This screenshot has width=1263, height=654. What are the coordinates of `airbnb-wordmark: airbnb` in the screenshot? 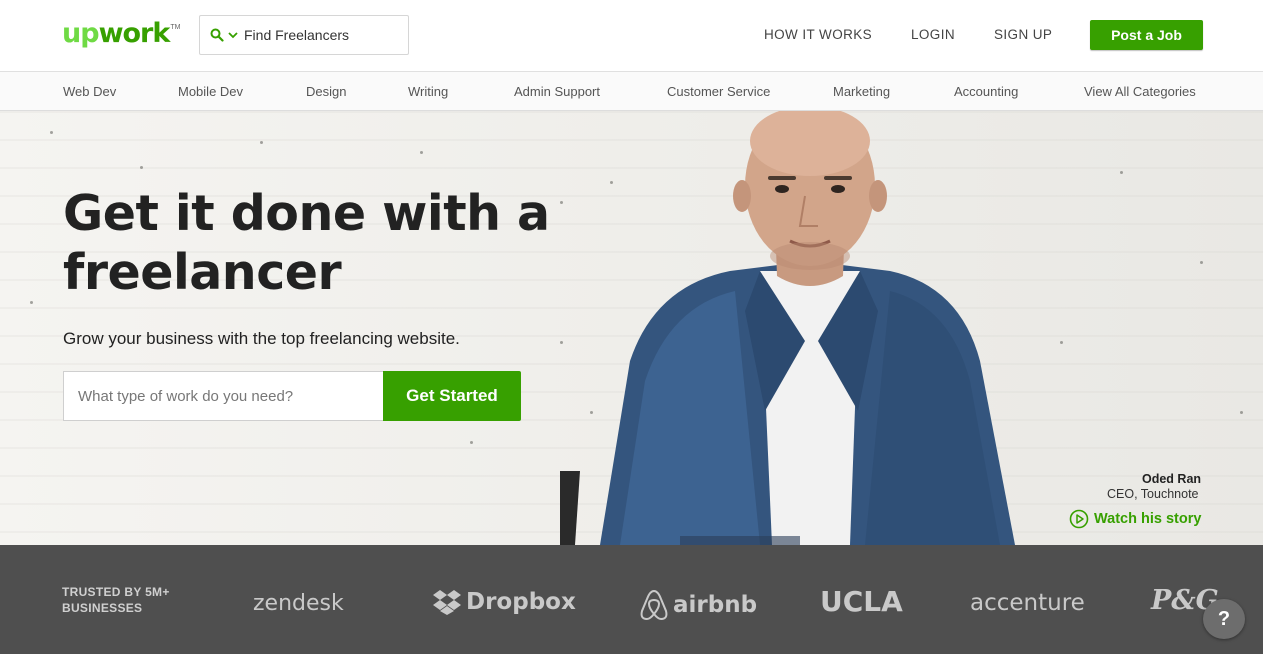 It's located at (715, 605).